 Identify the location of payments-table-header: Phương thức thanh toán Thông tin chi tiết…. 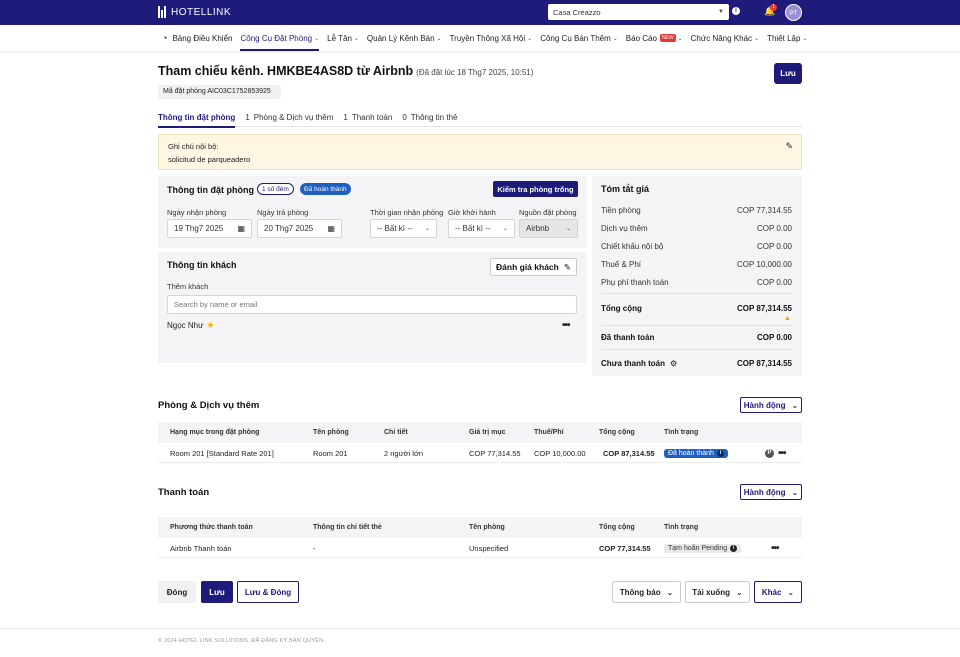
(480, 527).